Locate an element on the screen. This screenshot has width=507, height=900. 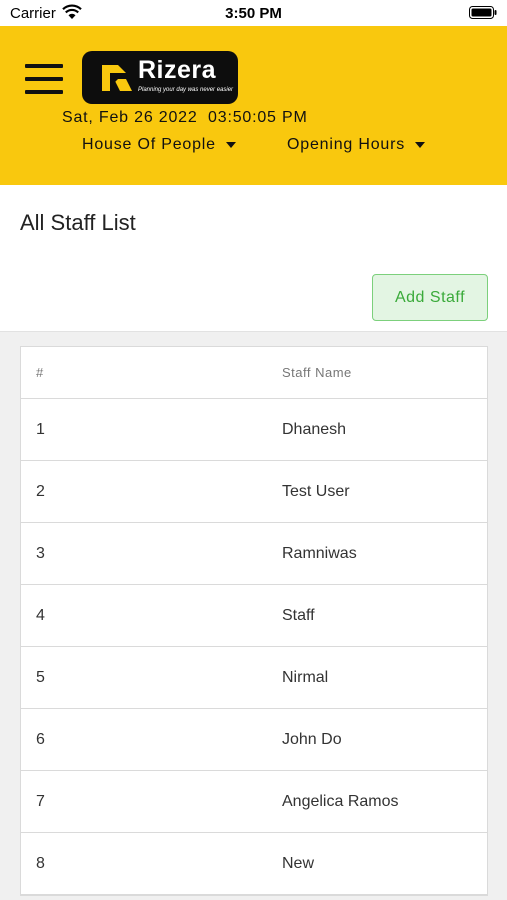
table-header-row: # Staff Name is located at coordinates (254, 373).